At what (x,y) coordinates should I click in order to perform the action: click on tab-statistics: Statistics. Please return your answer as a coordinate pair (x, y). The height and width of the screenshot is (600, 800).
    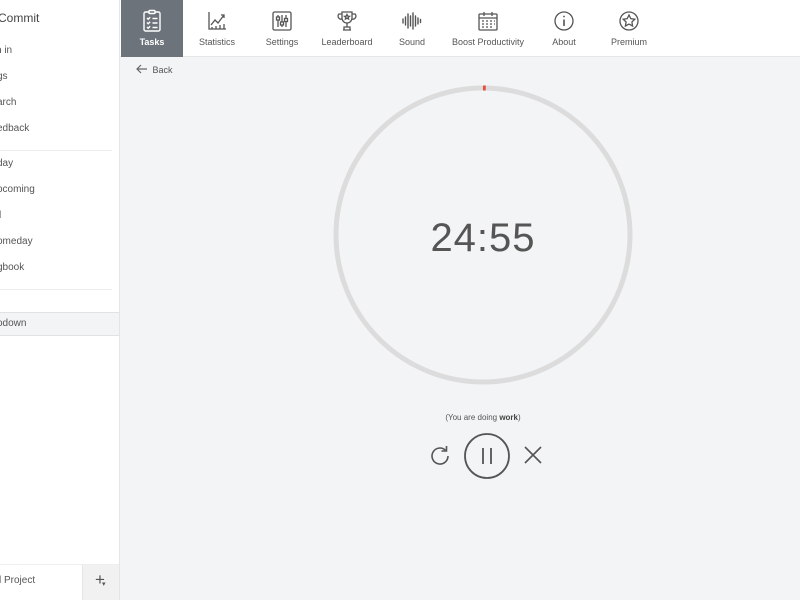
    Looking at the image, I should click on (217, 28).